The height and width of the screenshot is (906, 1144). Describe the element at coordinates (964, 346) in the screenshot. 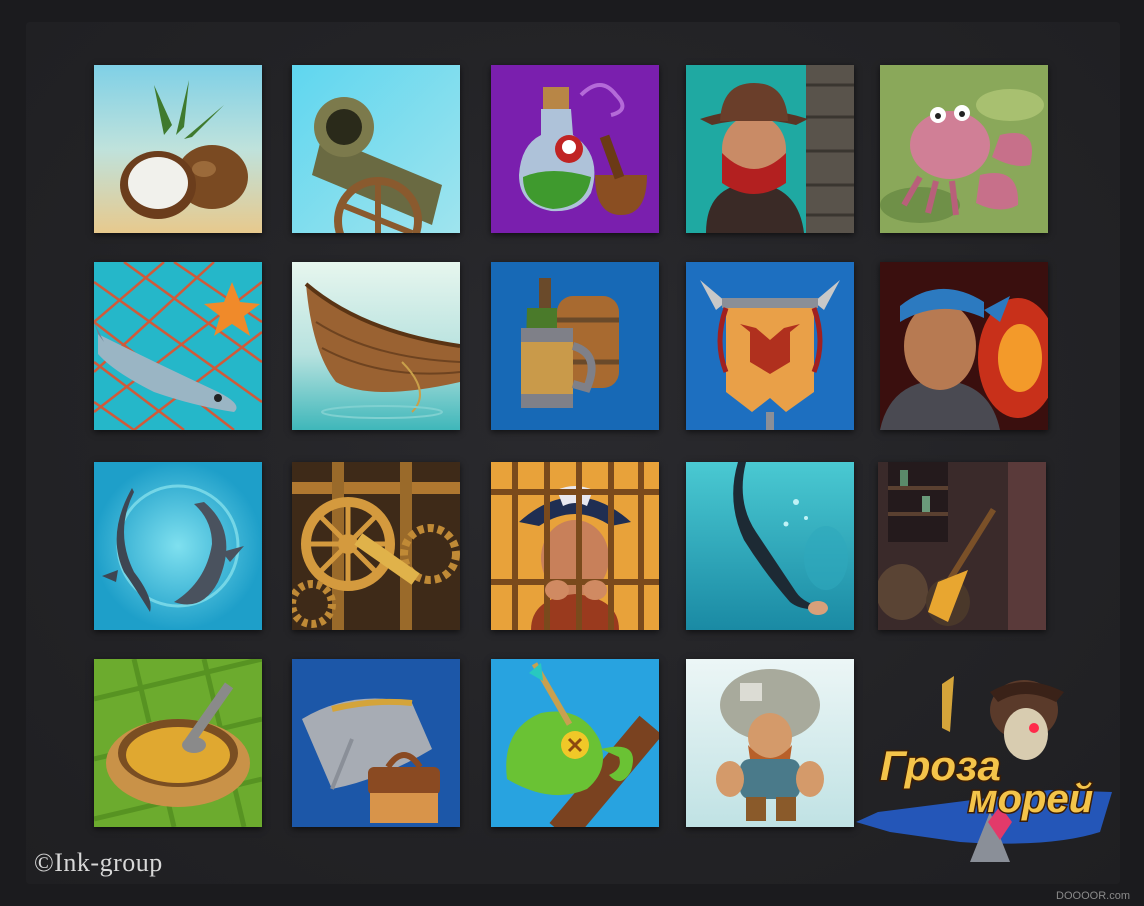

I see `sailor-bandana-icon` at that location.